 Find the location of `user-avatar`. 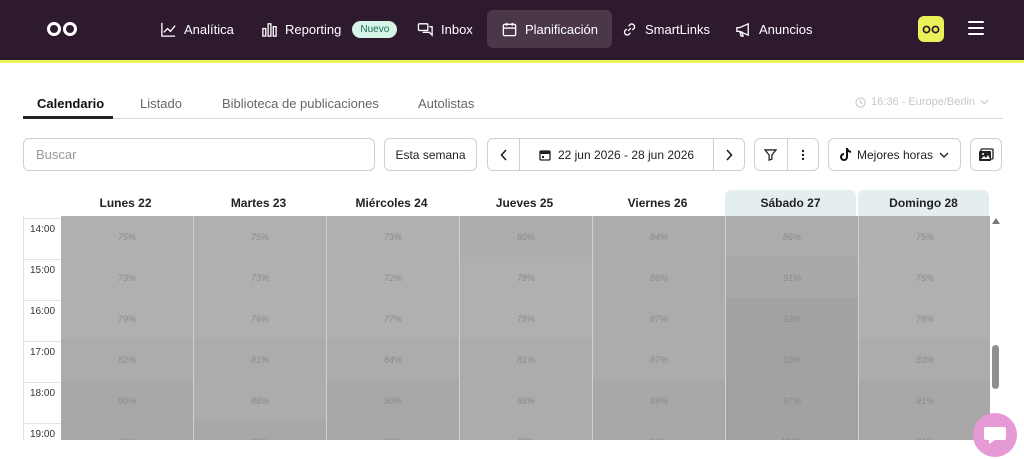

user-avatar is located at coordinates (931, 29).